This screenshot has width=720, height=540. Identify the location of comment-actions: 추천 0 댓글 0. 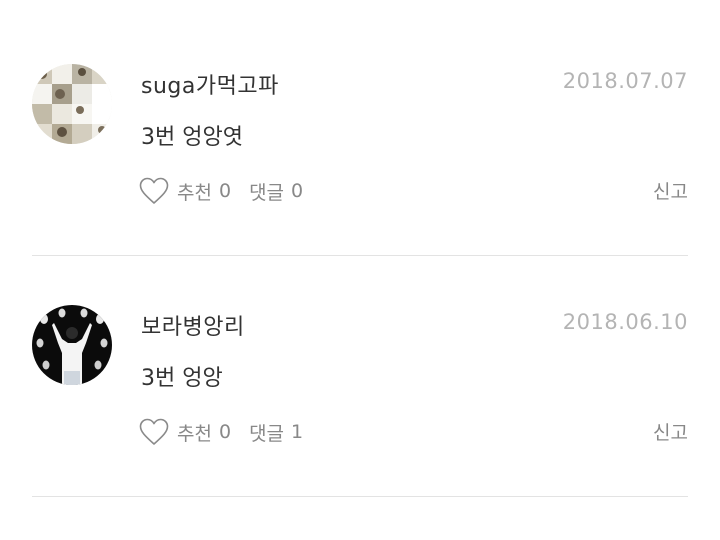
(221, 191).